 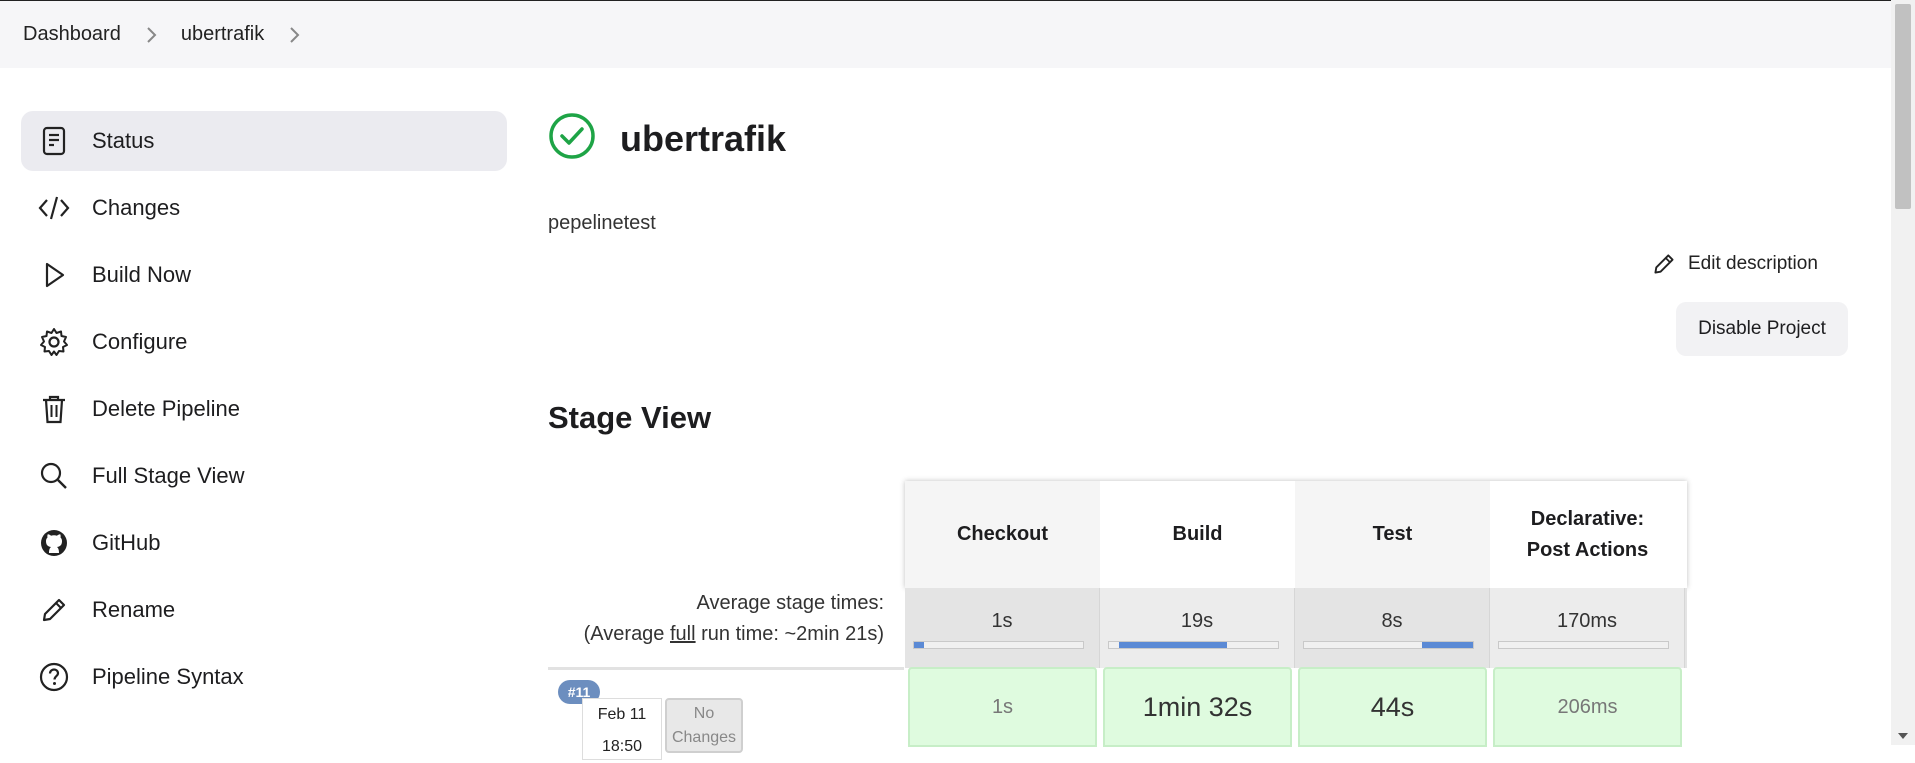 What do you see at coordinates (1587, 707) in the screenshot?
I see `stage-cell-post-actions: 206ms` at bounding box center [1587, 707].